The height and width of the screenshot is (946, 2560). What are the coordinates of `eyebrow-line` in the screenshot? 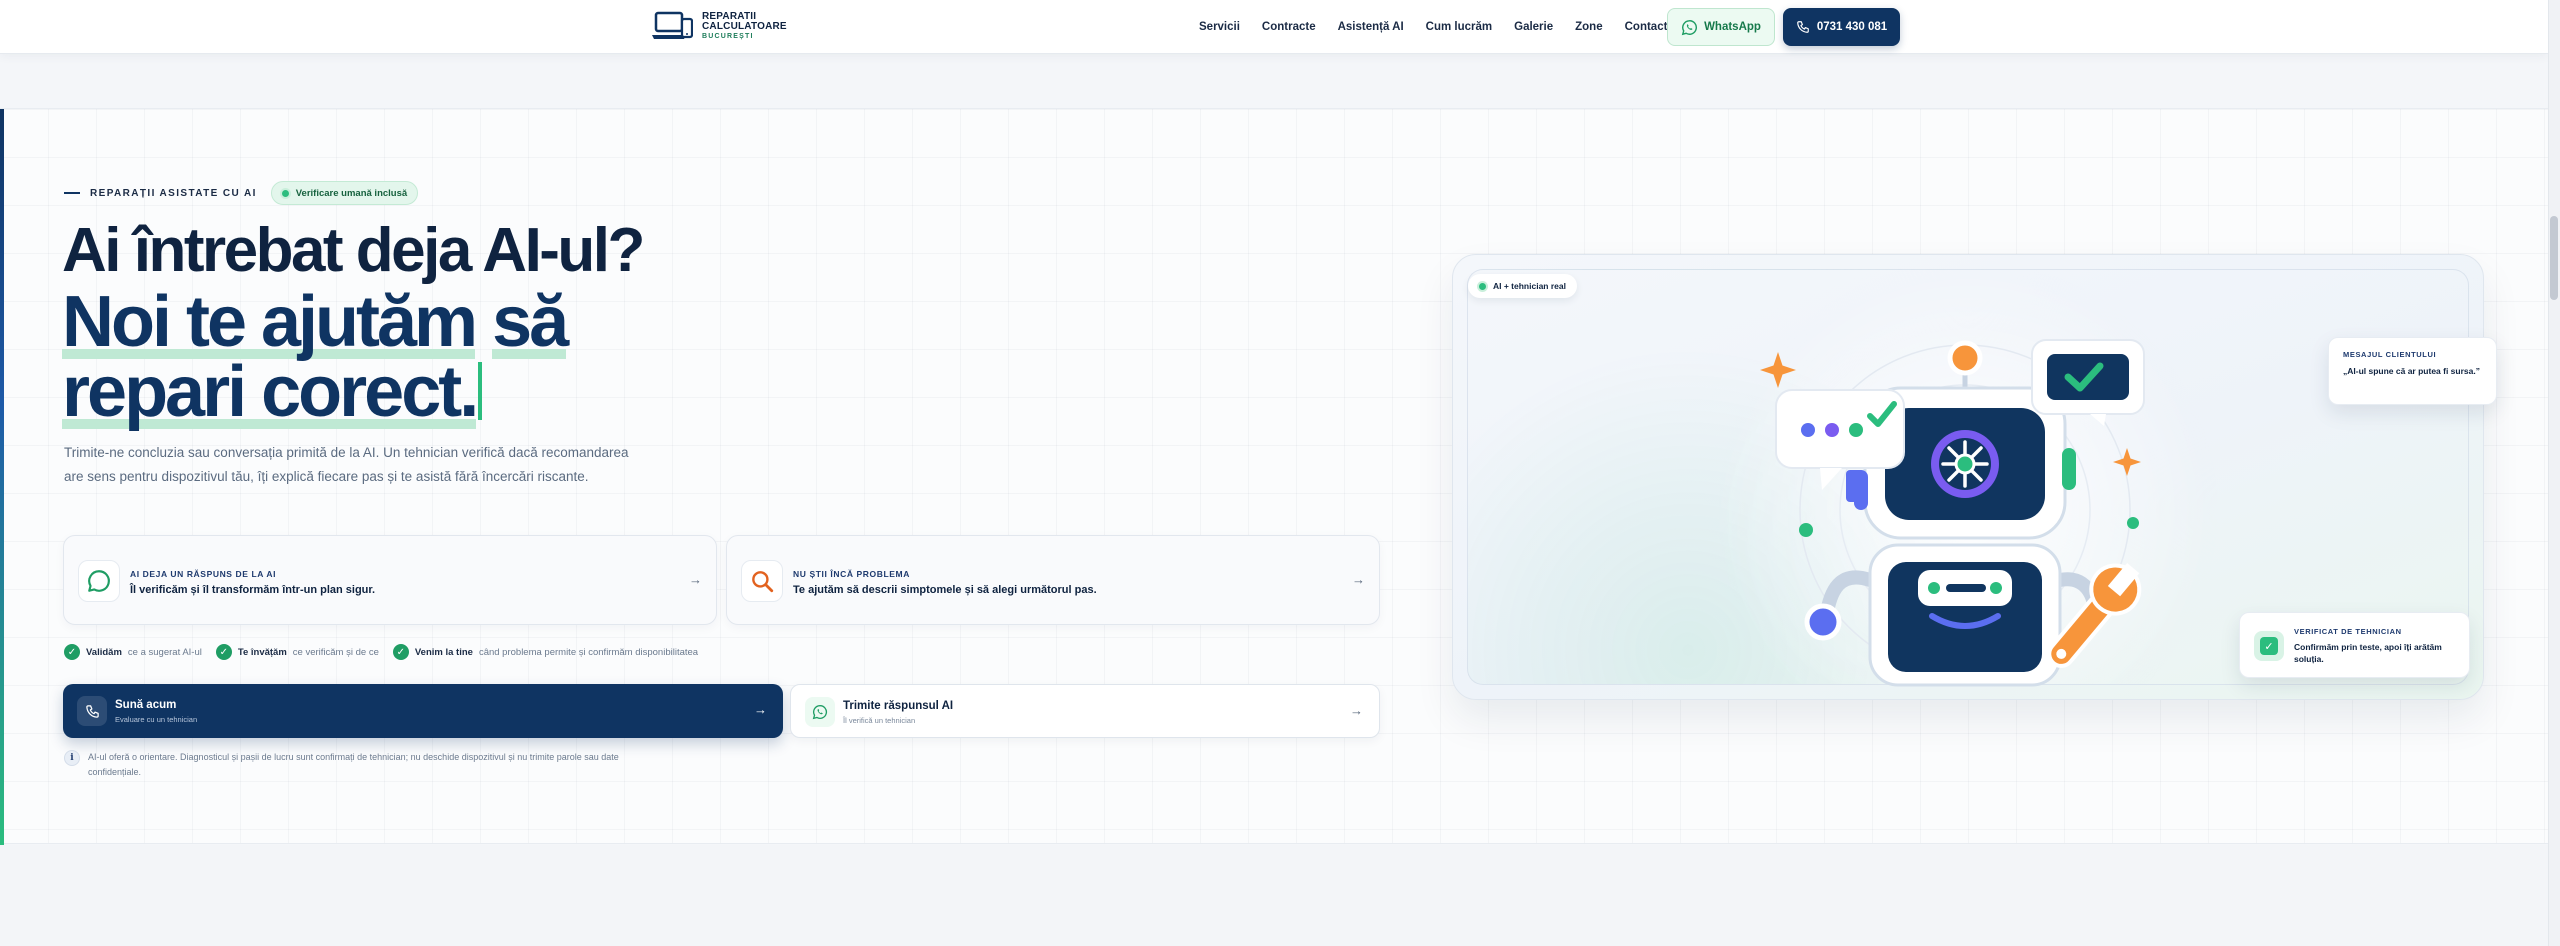 It's located at (72, 193).